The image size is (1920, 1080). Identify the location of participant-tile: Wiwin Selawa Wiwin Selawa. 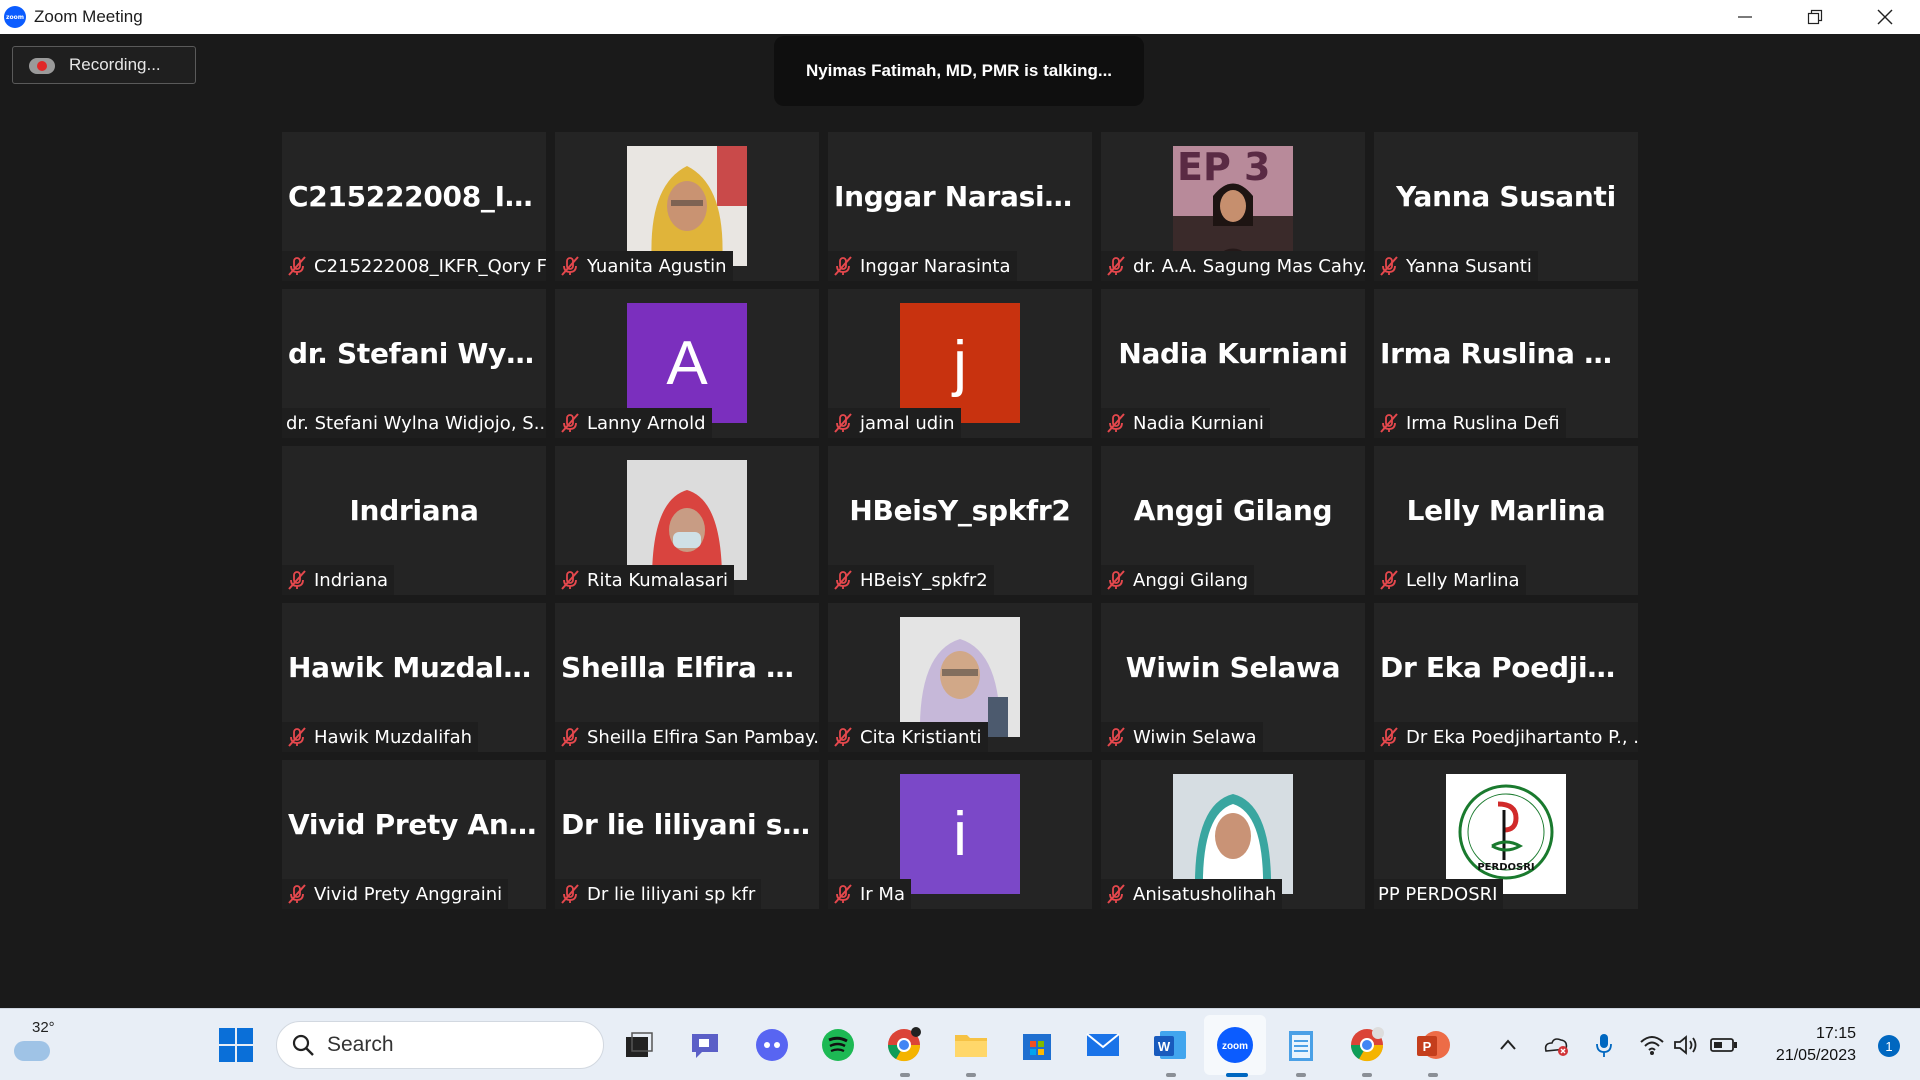
(1233, 677).